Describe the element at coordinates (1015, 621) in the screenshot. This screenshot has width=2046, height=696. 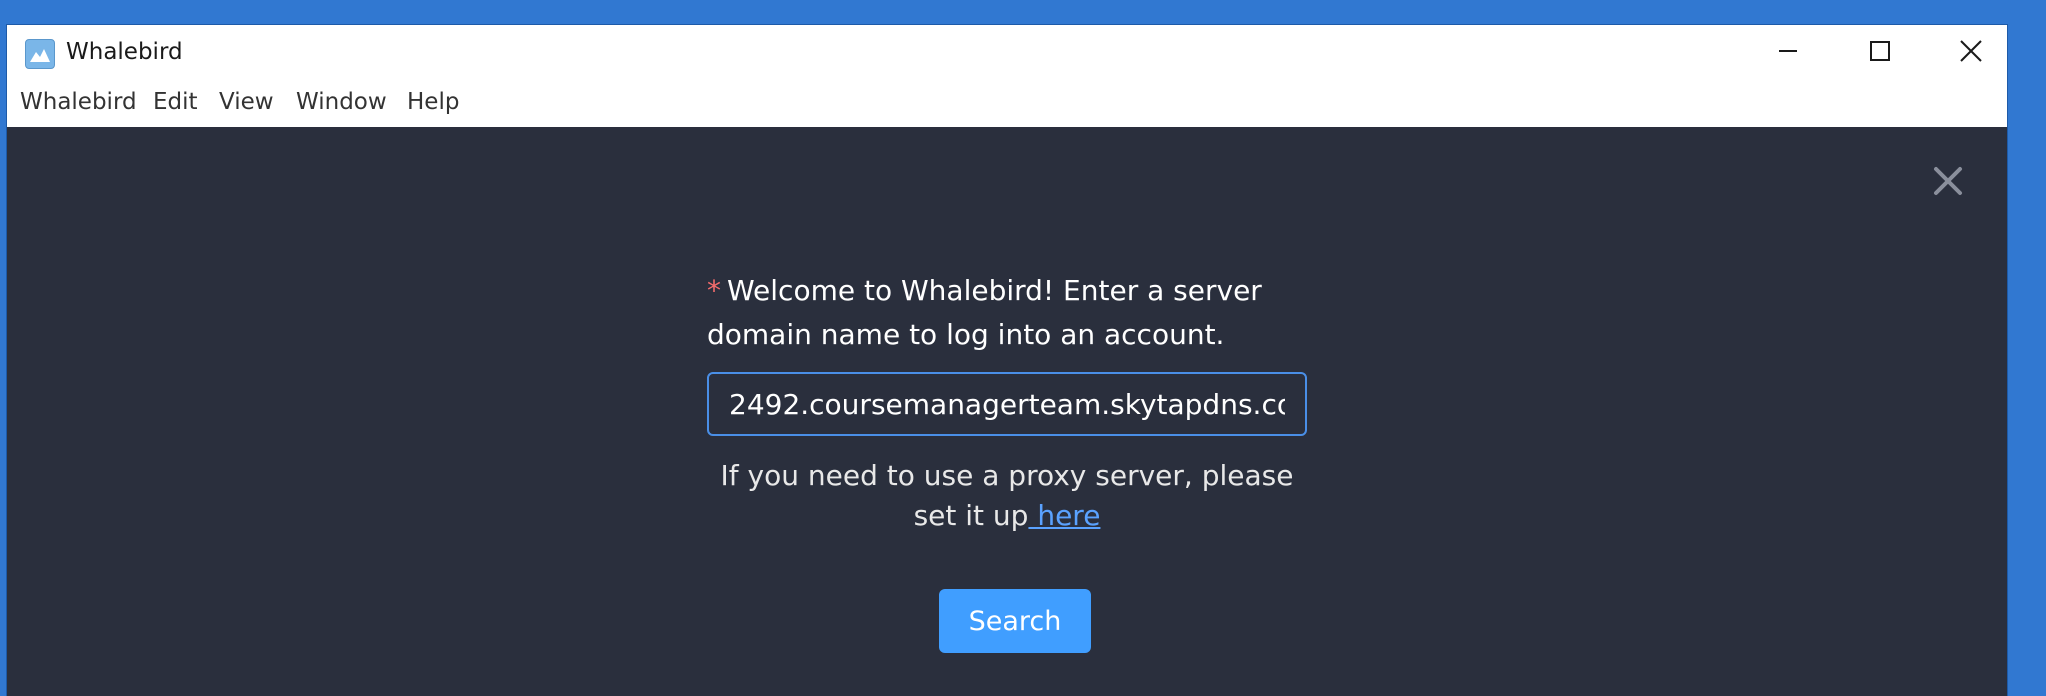
I see `search-button: Search` at that location.